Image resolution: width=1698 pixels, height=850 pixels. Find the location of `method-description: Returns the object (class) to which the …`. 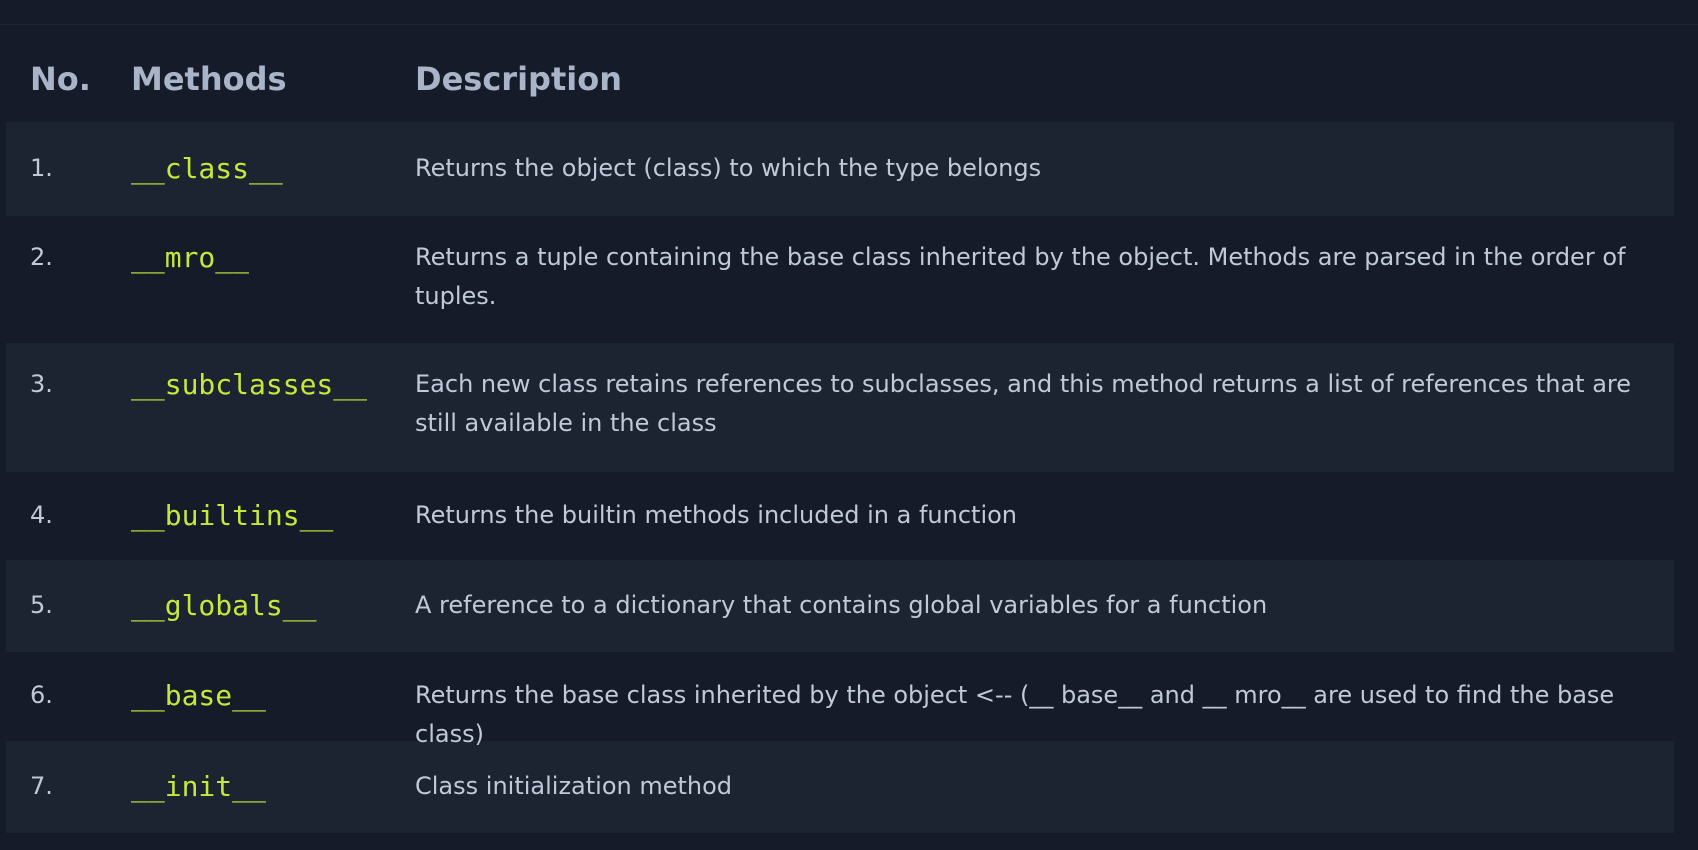

method-description: Returns the object (class) to which the … is located at coordinates (728, 168).